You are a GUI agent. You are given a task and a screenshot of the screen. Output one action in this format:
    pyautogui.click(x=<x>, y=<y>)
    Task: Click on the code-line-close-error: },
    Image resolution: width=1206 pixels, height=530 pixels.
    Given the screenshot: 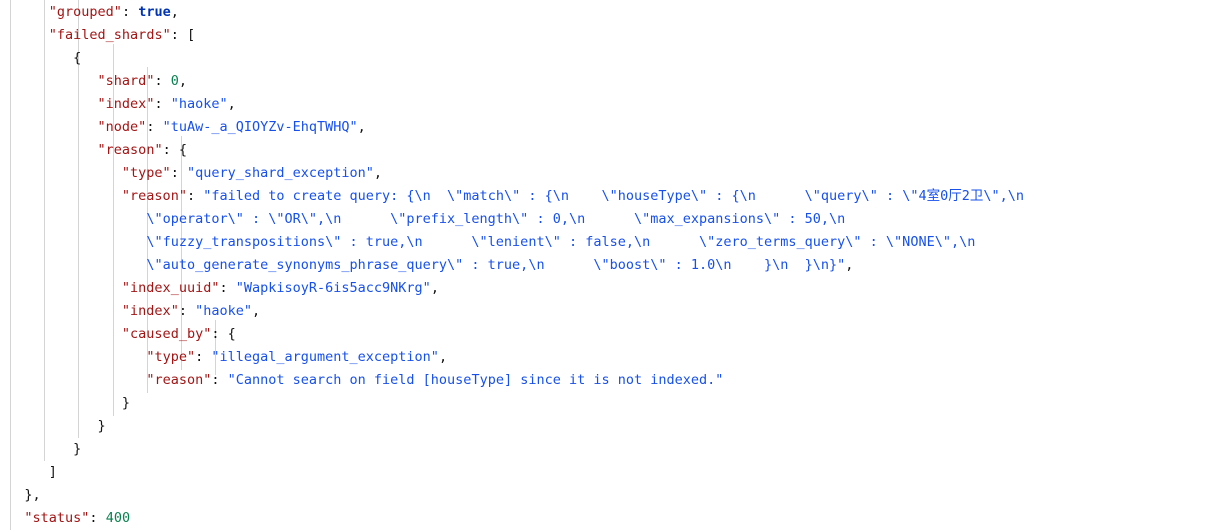 What is the action you would take?
    pyautogui.click(x=603, y=495)
    